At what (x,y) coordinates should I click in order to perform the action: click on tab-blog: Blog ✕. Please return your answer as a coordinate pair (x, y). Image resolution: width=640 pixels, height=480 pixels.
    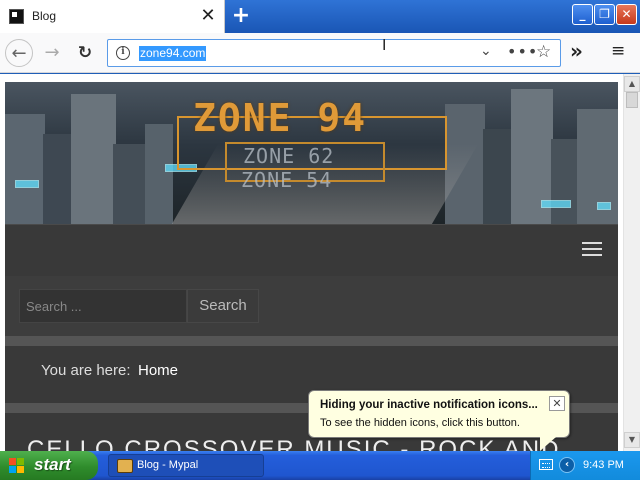
    Looking at the image, I should click on (112, 16).